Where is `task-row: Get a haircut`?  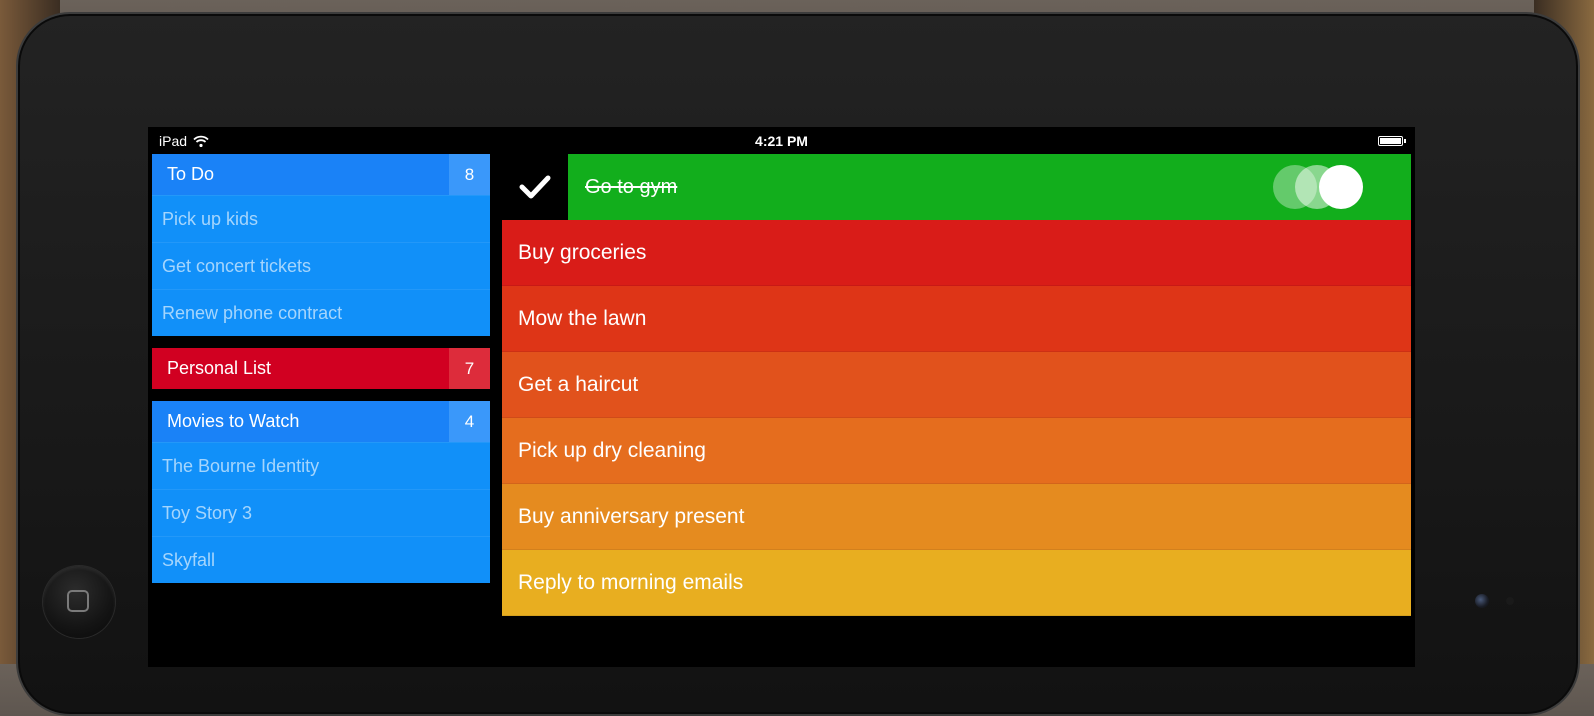 task-row: Get a haircut is located at coordinates (956, 385).